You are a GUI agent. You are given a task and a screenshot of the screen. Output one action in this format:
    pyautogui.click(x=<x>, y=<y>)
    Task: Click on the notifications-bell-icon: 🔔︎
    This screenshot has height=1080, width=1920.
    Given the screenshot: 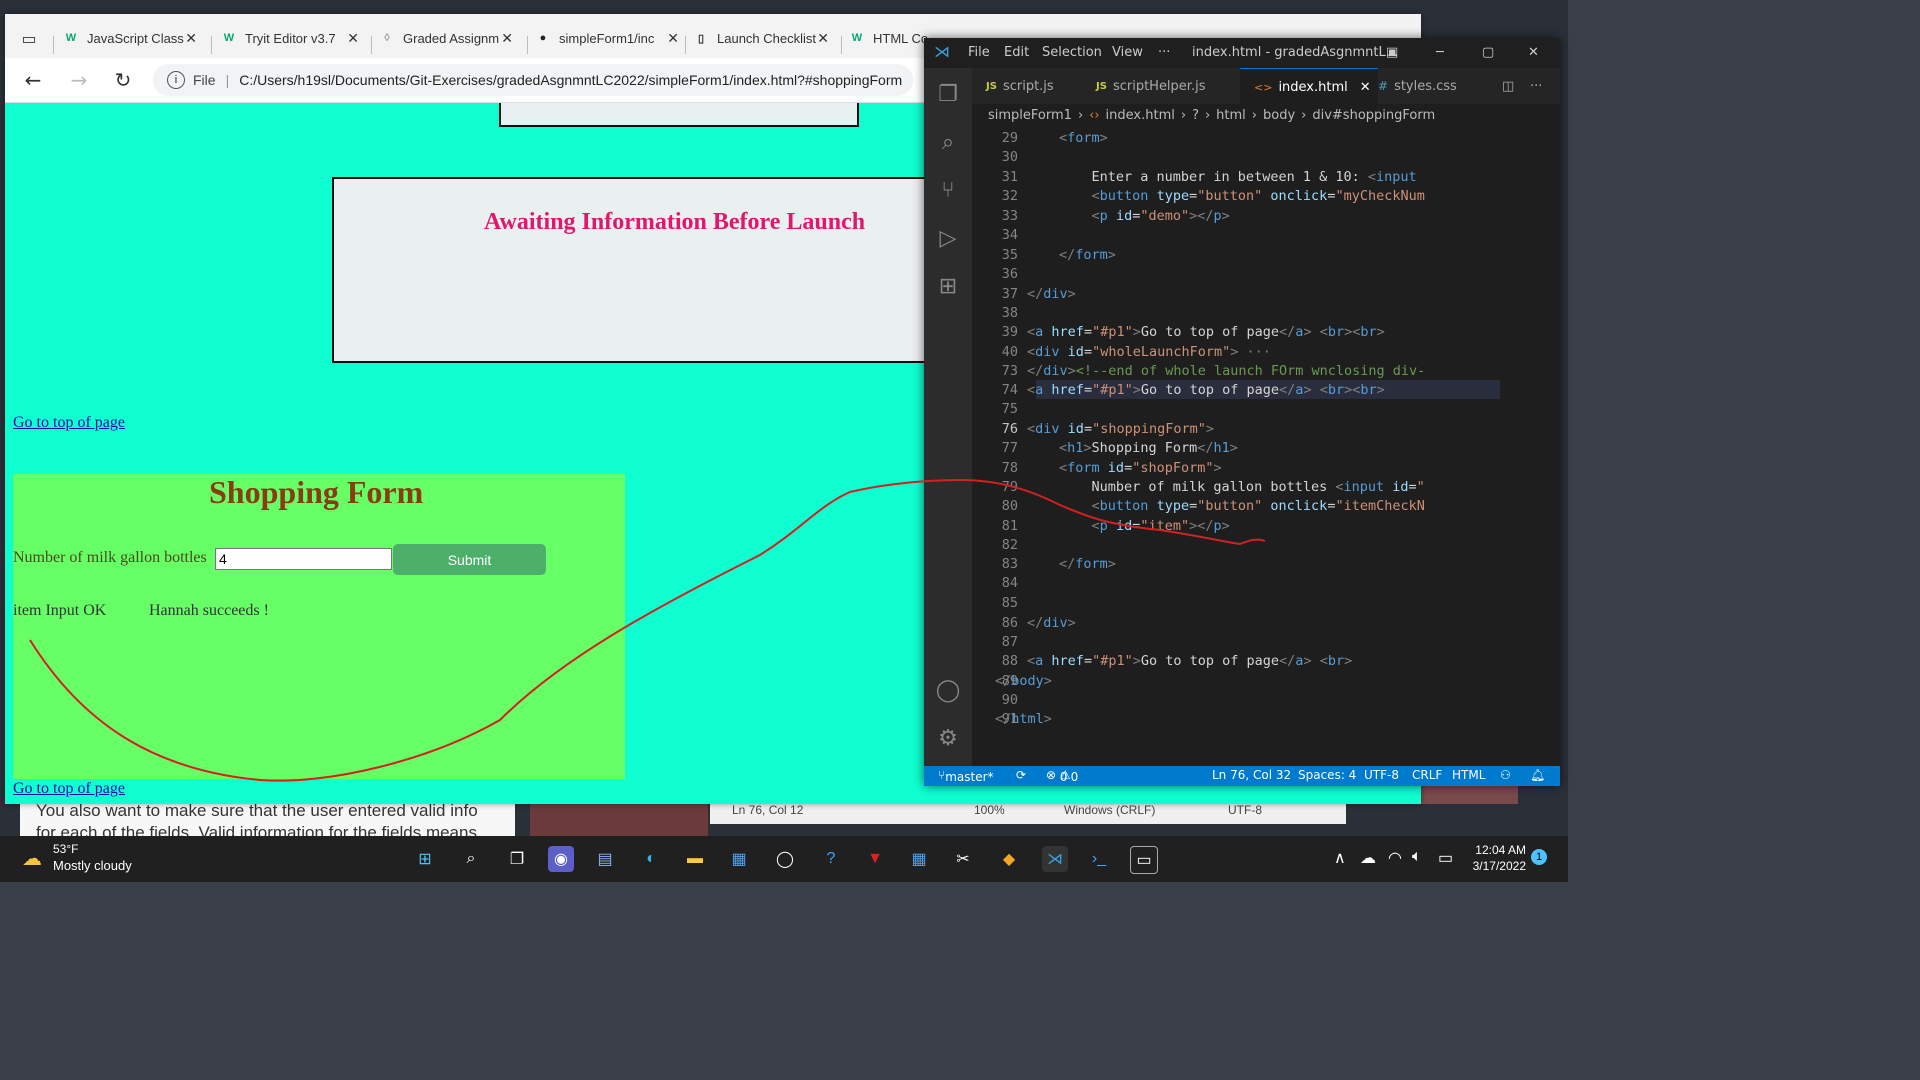 What is the action you would take?
    pyautogui.click(x=1537, y=775)
    